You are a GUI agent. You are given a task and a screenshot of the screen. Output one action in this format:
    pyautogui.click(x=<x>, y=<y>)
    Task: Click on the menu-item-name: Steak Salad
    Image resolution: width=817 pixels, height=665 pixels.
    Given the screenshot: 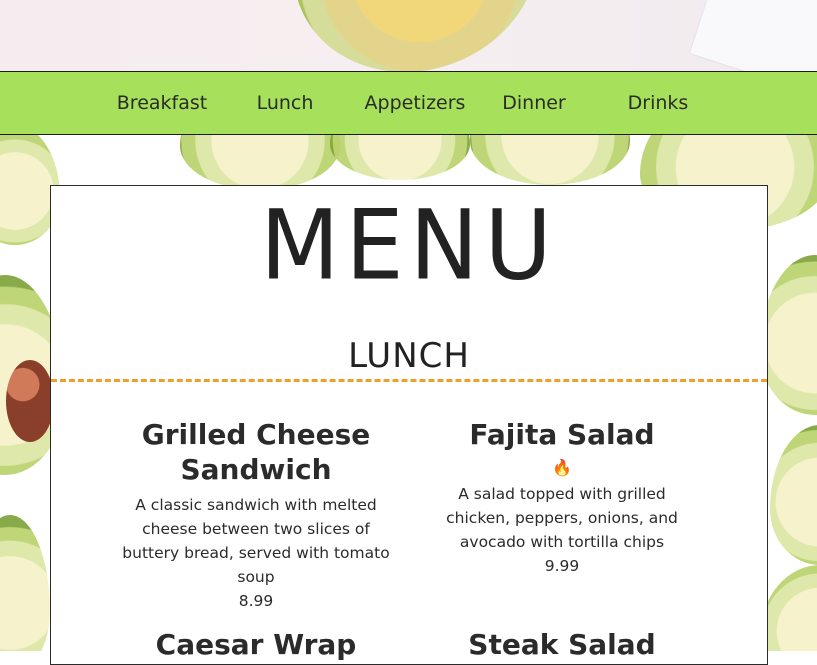 What is the action you would take?
    pyautogui.click(x=562, y=644)
    